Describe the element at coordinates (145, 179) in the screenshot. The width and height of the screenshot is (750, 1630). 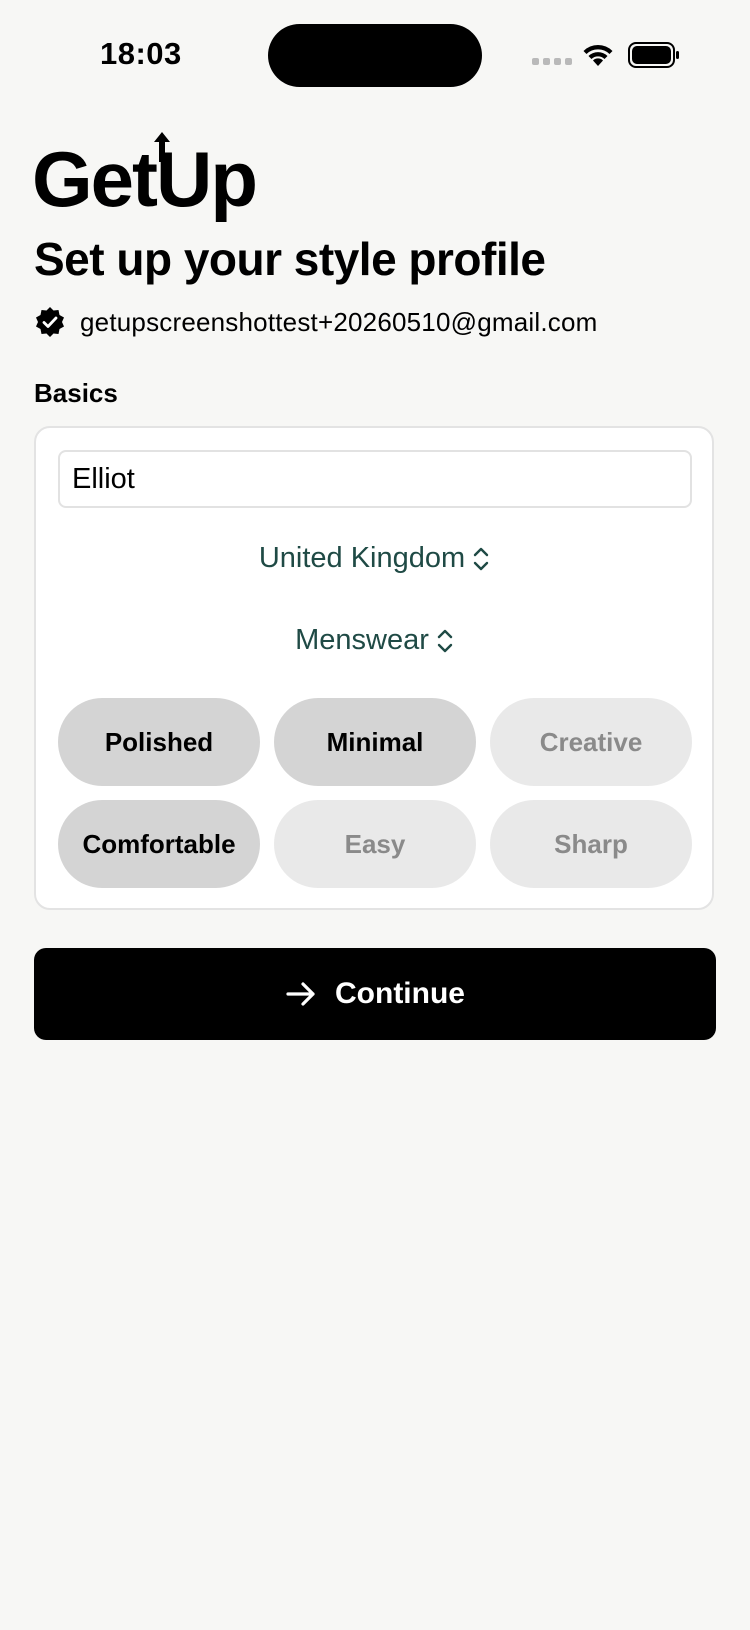
I see `logo-text: GetUp` at that location.